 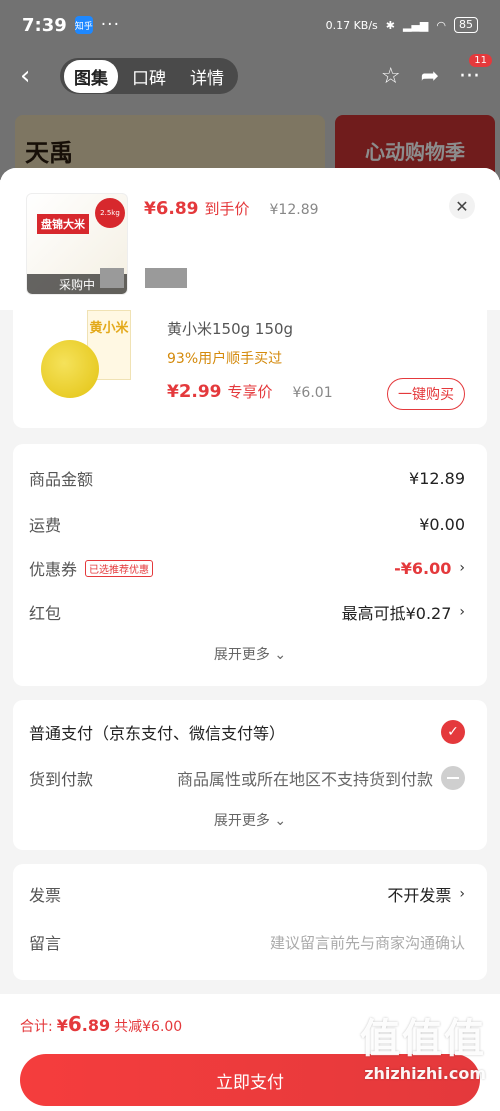 I want to click on addon-image: 黄小米, so click(x=93, y=354).